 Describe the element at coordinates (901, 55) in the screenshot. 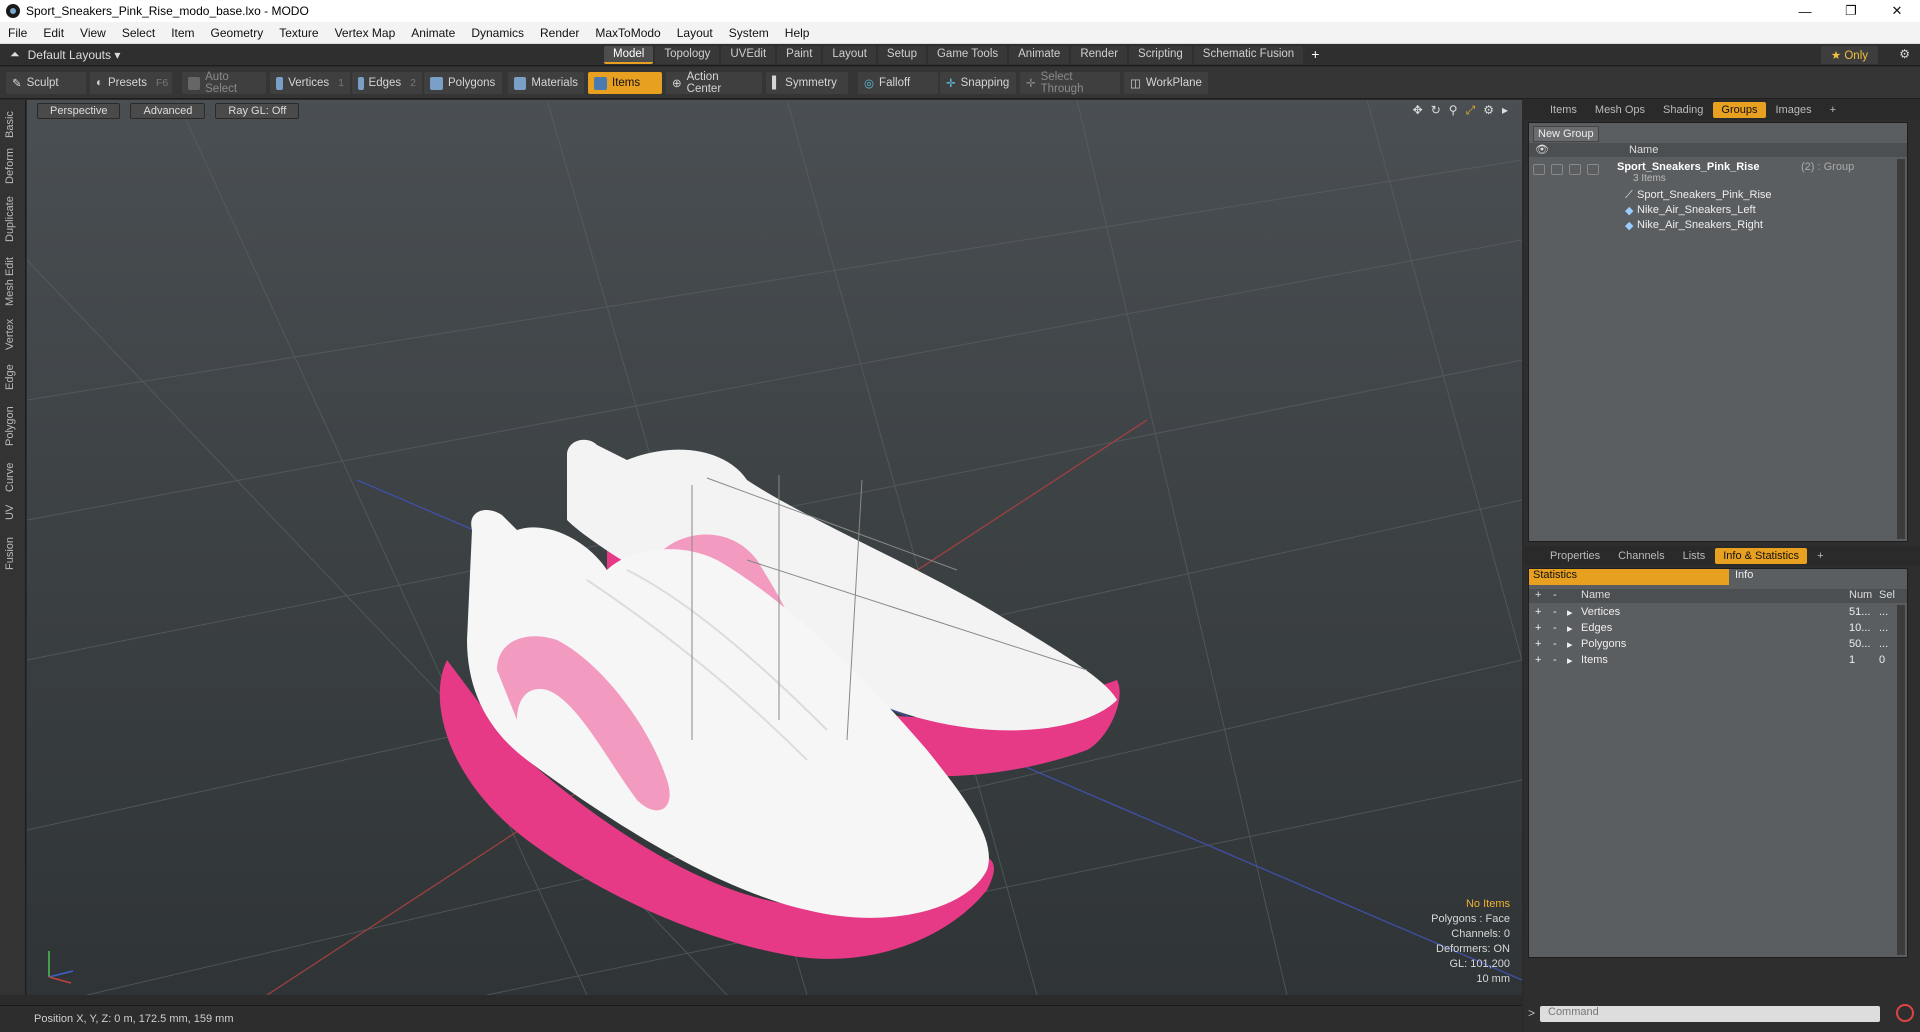

I see `tab-setup: Setup` at that location.